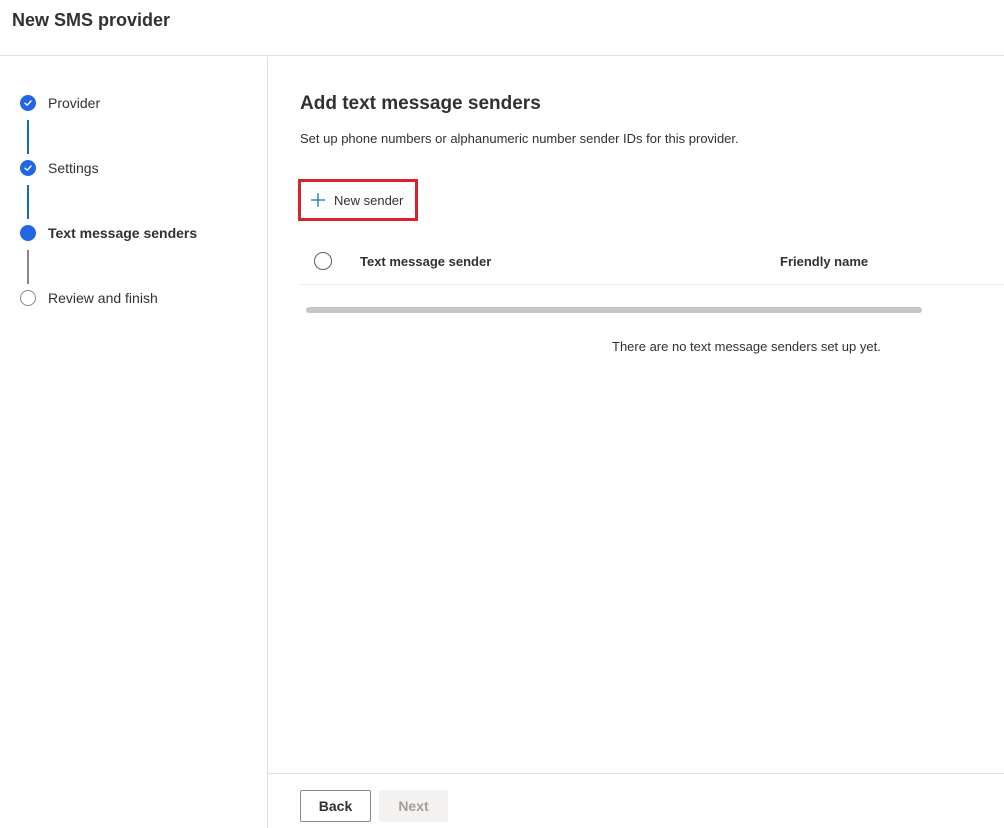  I want to click on step-text-message-senders: Text message senders, so click(108, 233).